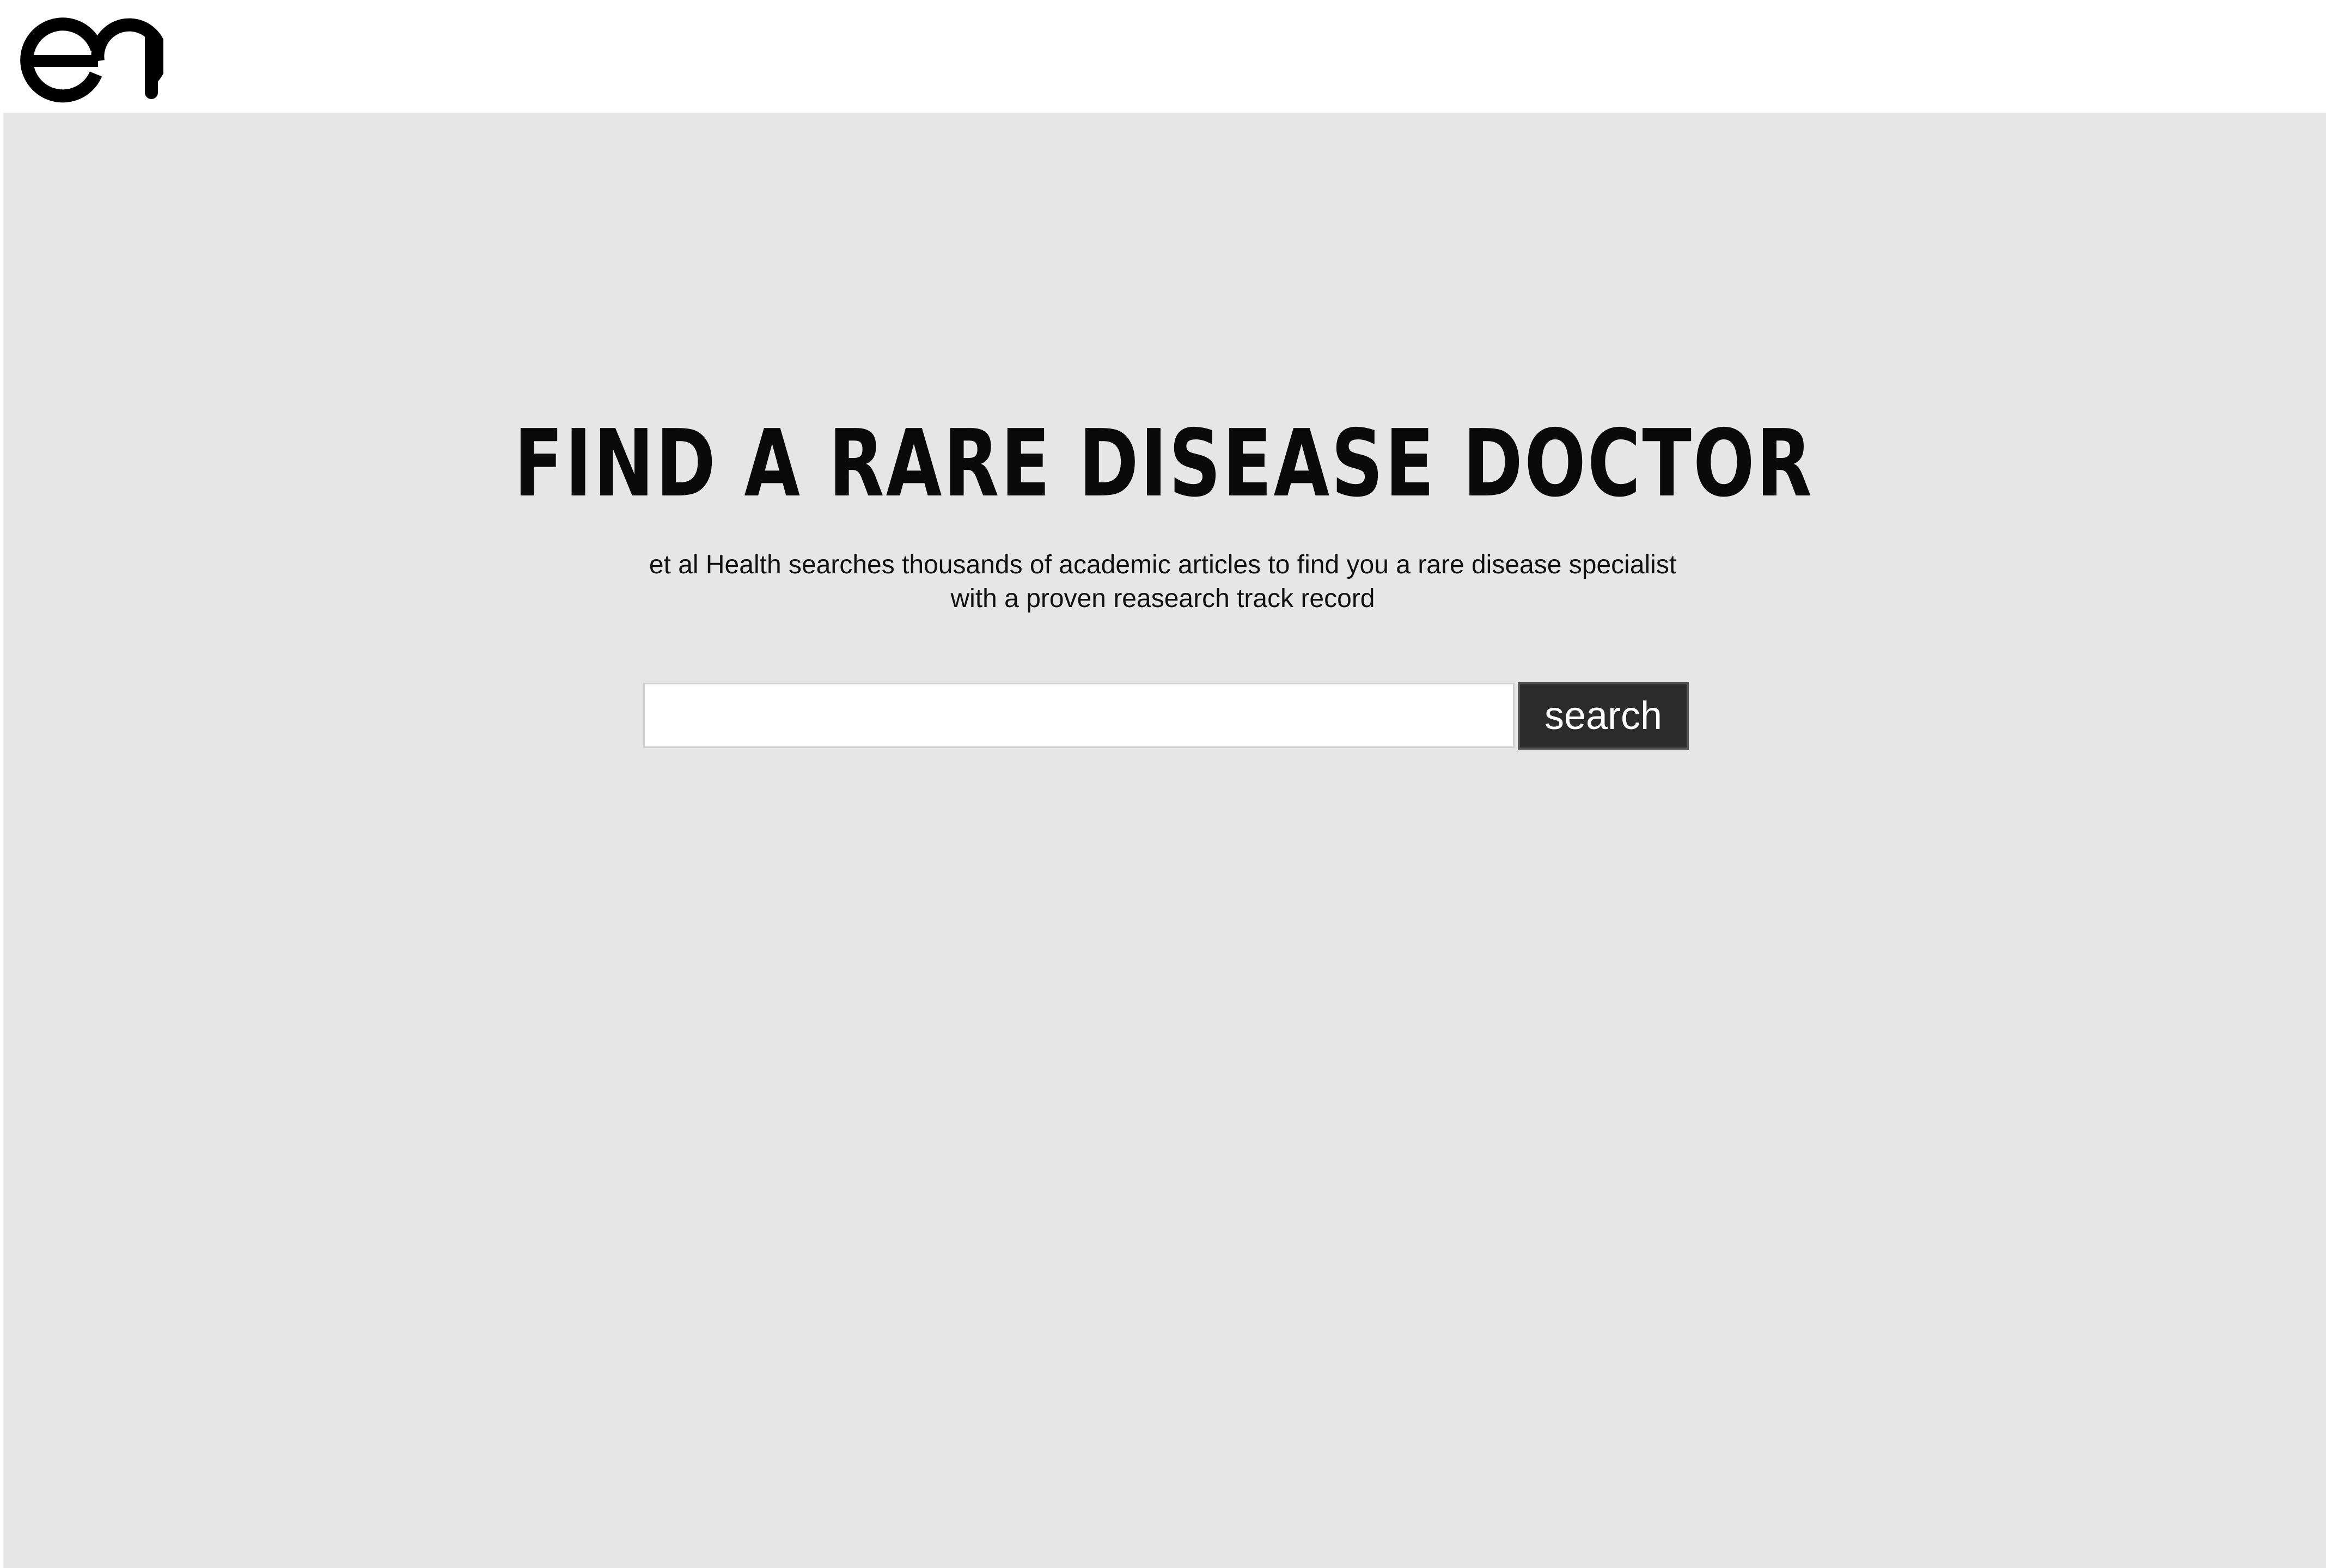 The width and height of the screenshot is (2326, 1568). Describe the element at coordinates (1163, 56) in the screenshot. I see `site-header` at that location.